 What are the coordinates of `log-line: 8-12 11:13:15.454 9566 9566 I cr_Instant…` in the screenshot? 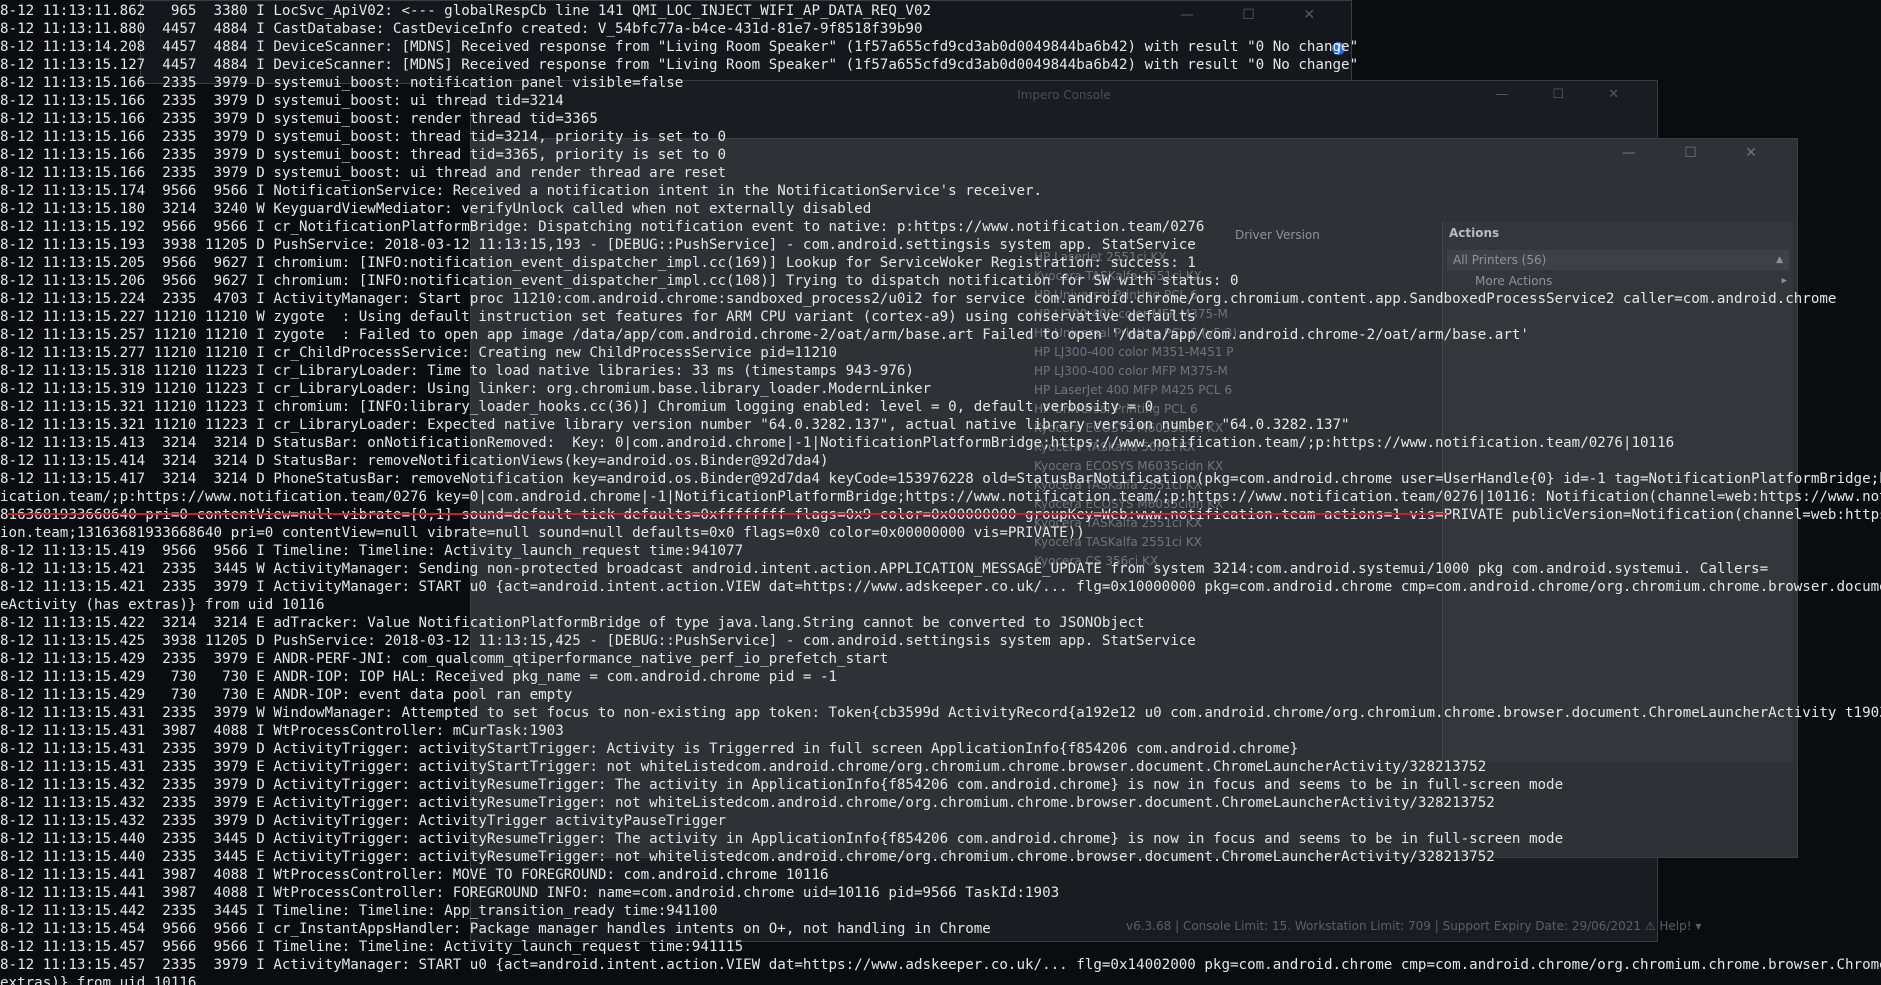 It's located at (495, 929).